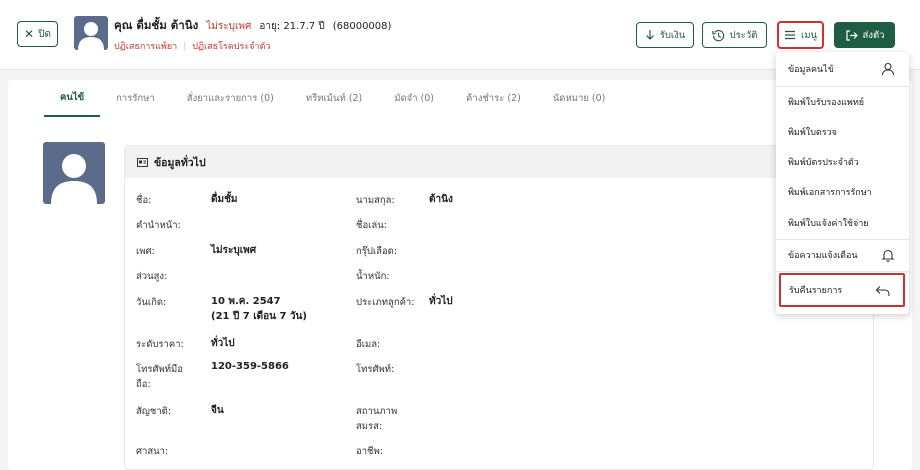 This screenshot has width=920, height=470. I want to click on label-phone: โทรศัพท์:, so click(375, 369).